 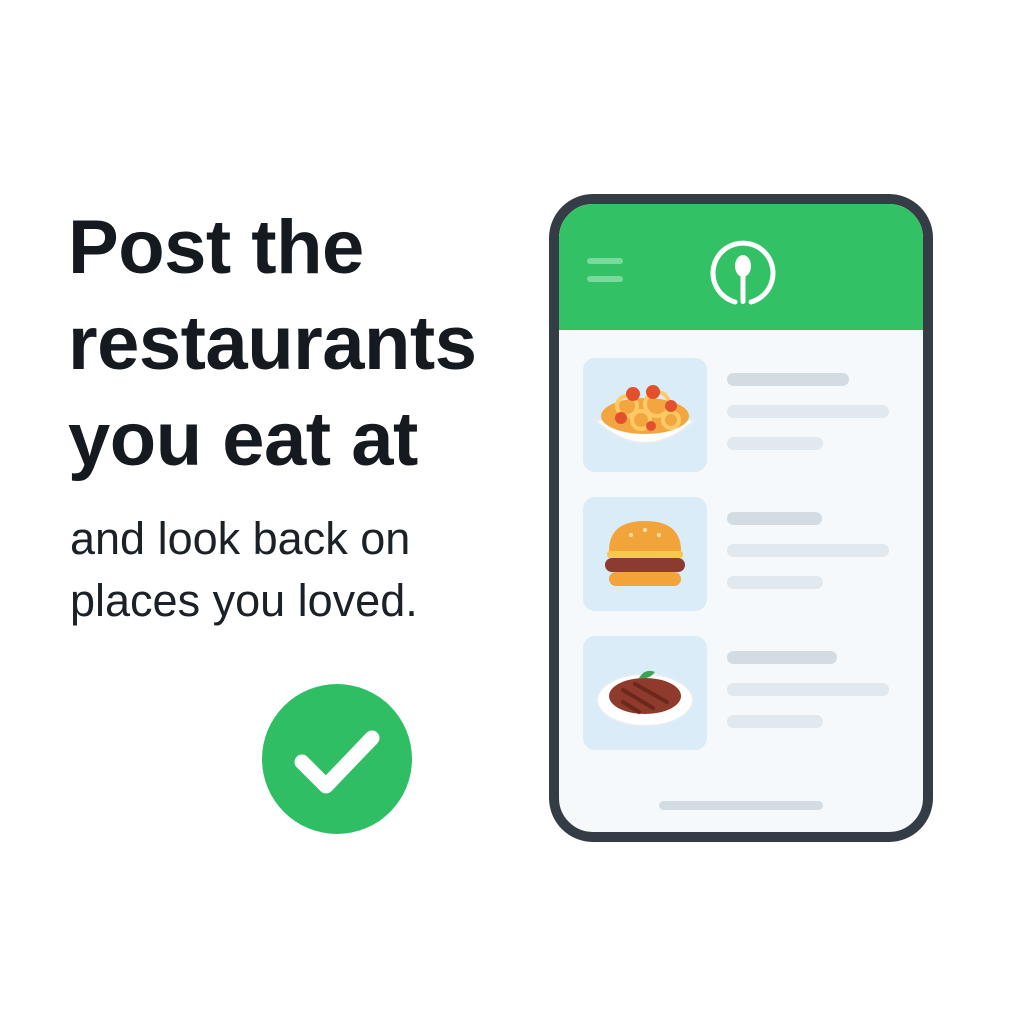 I want to click on check-badge, so click(x=337, y=759).